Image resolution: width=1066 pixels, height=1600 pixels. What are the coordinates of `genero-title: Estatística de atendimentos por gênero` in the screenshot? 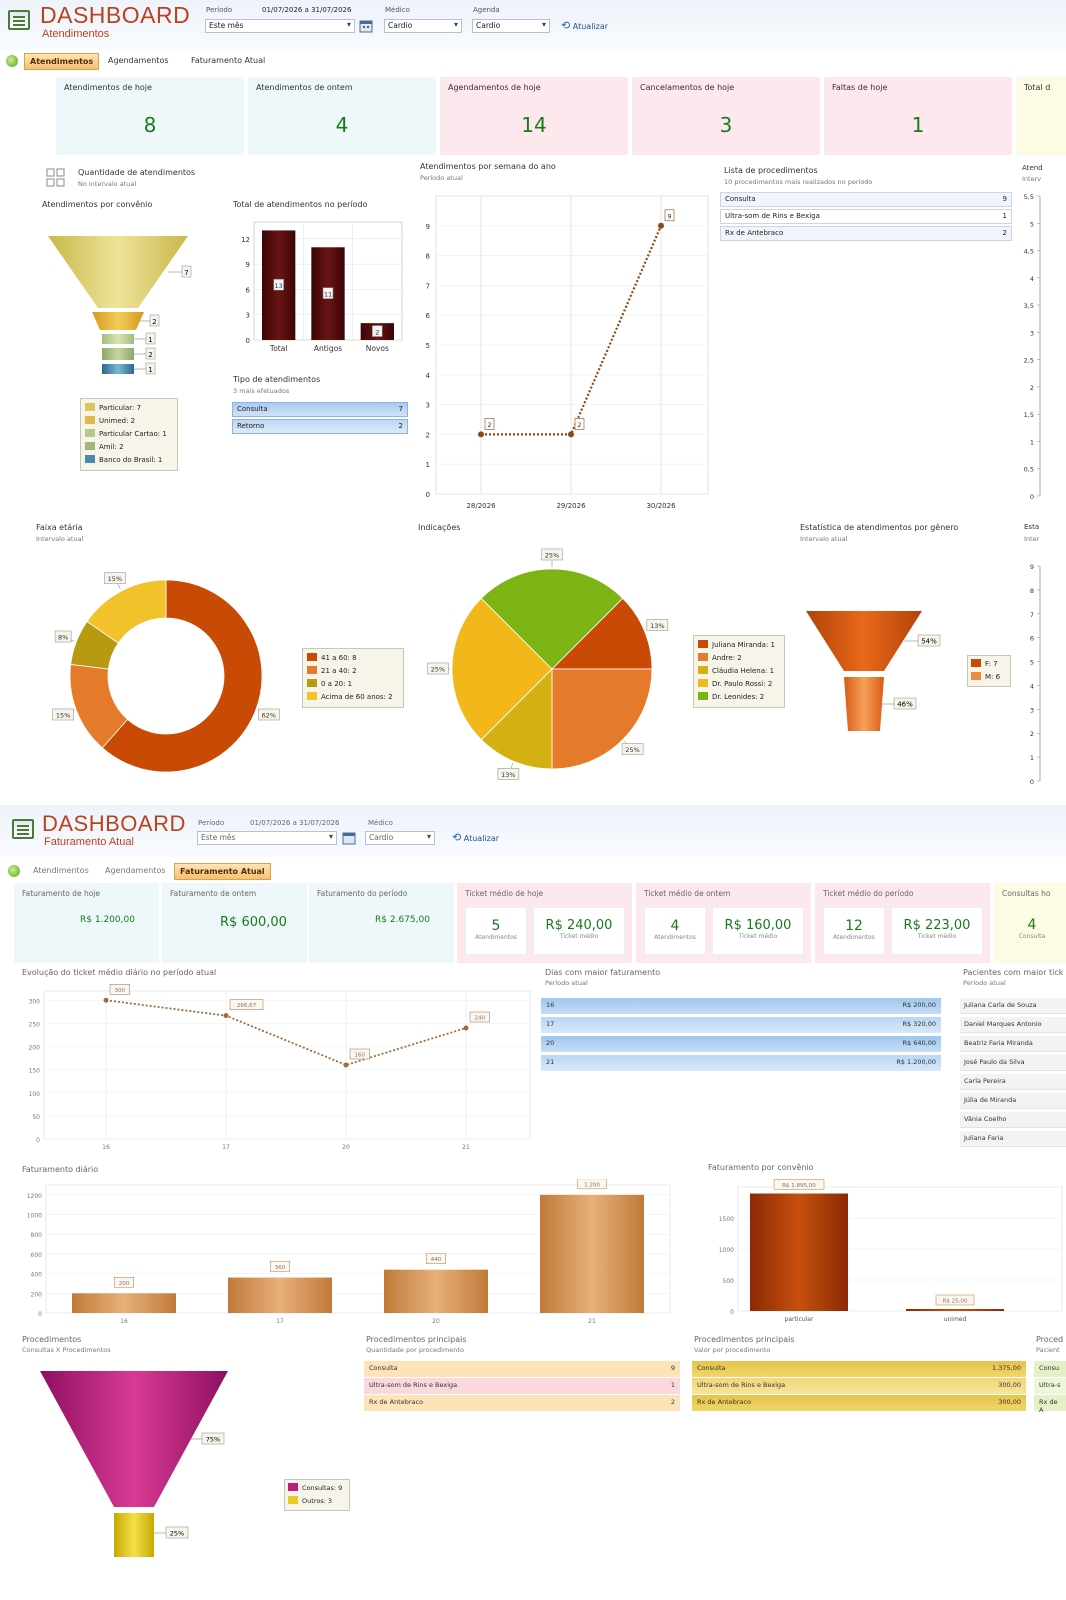 It's located at (879, 527).